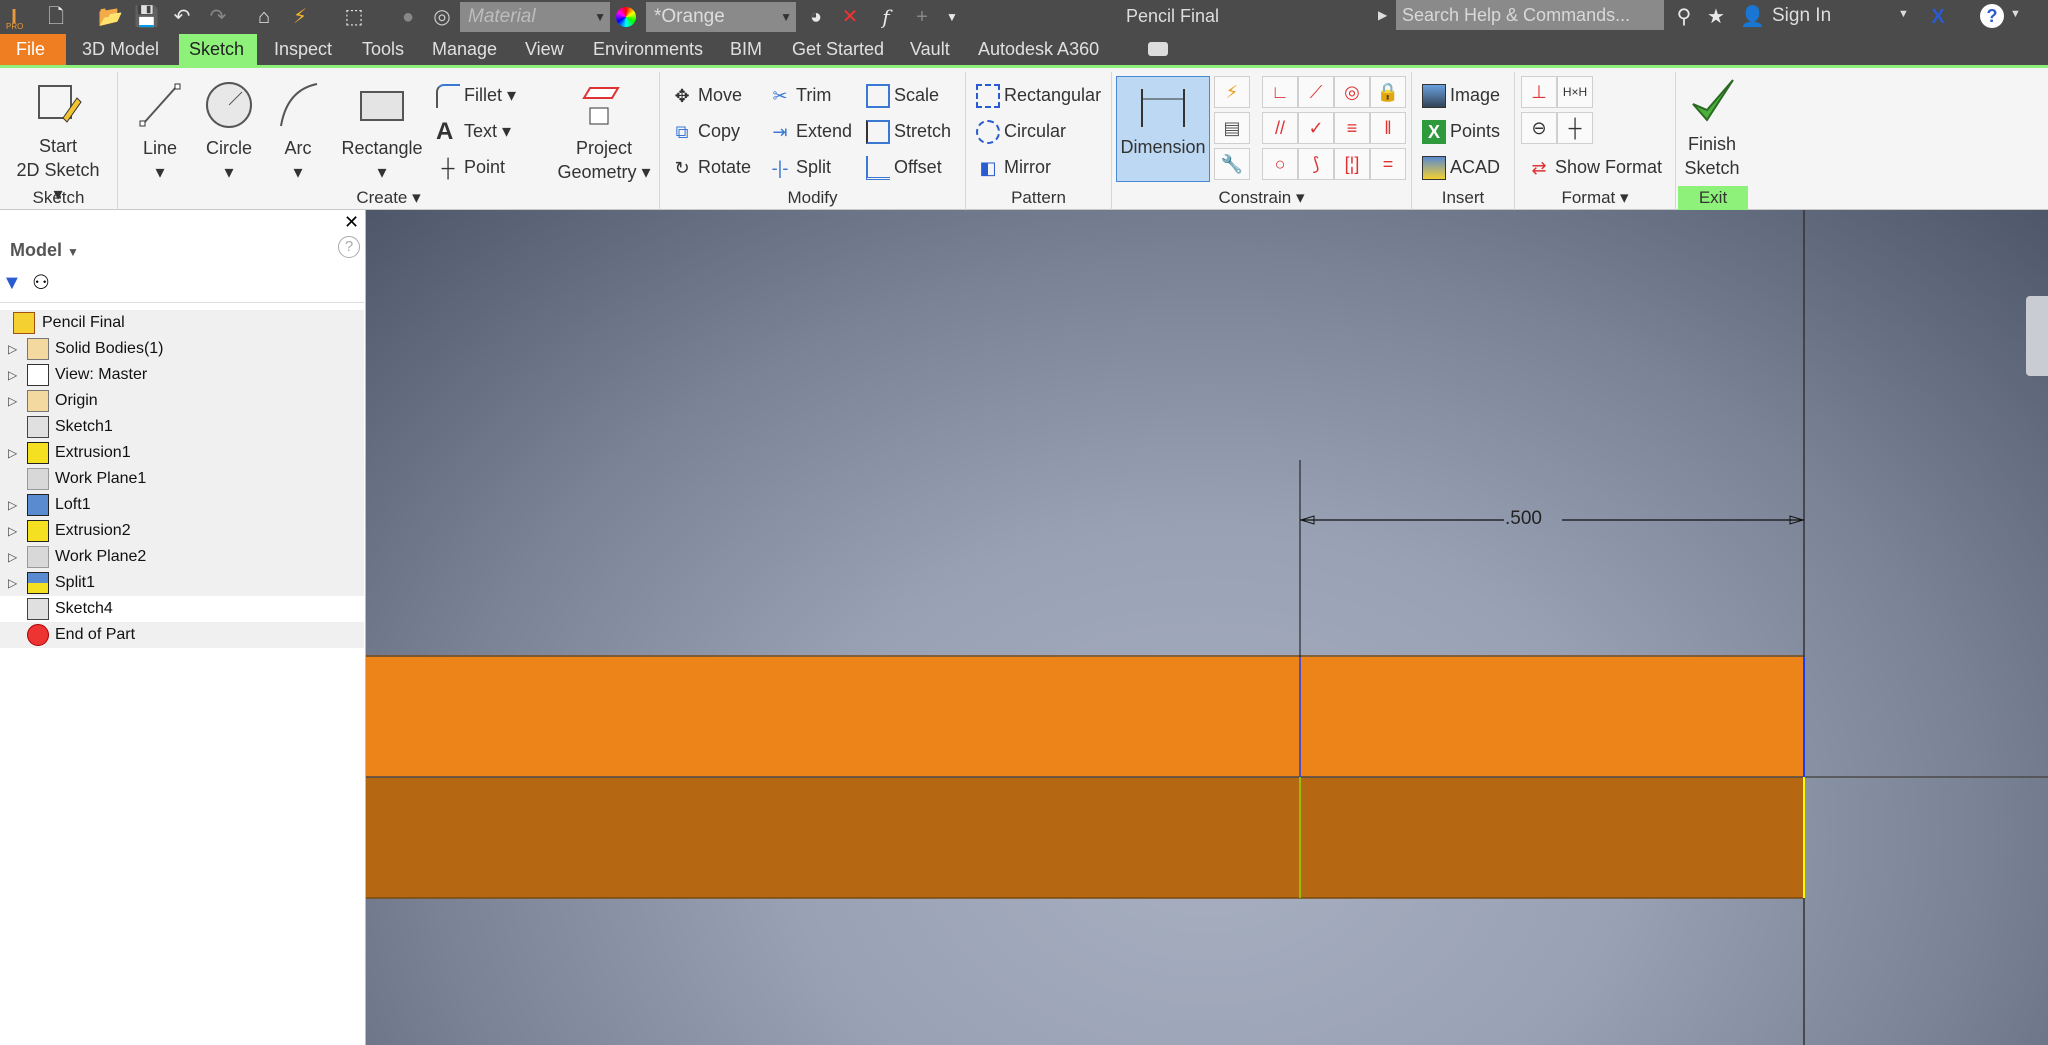 This screenshot has width=2048, height=1045. I want to click on driven-dimension-button: H×H, so click(1575, 92).